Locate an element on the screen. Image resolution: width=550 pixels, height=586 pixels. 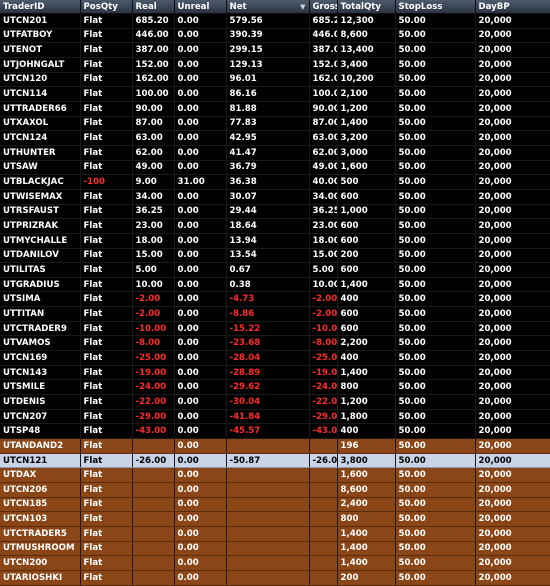
cell-totalqty: 12,300 is located at coordinates (366, 21).